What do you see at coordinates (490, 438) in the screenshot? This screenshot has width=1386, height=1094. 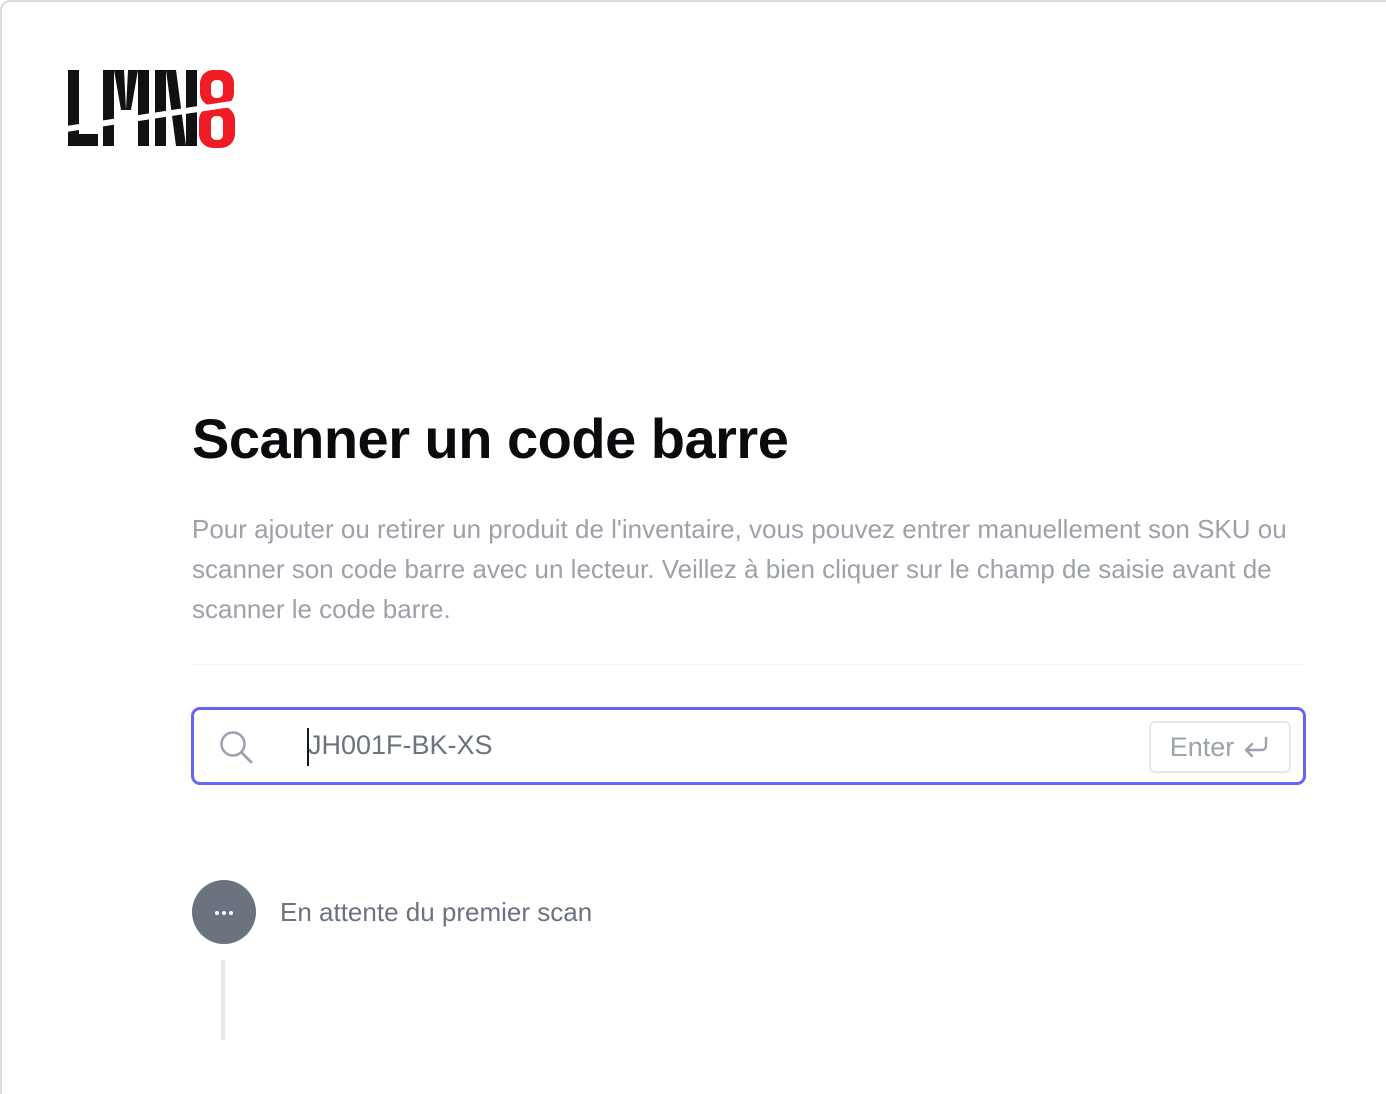 I see `page-title: Scanner un code barre` at bounding box center [490, 438].